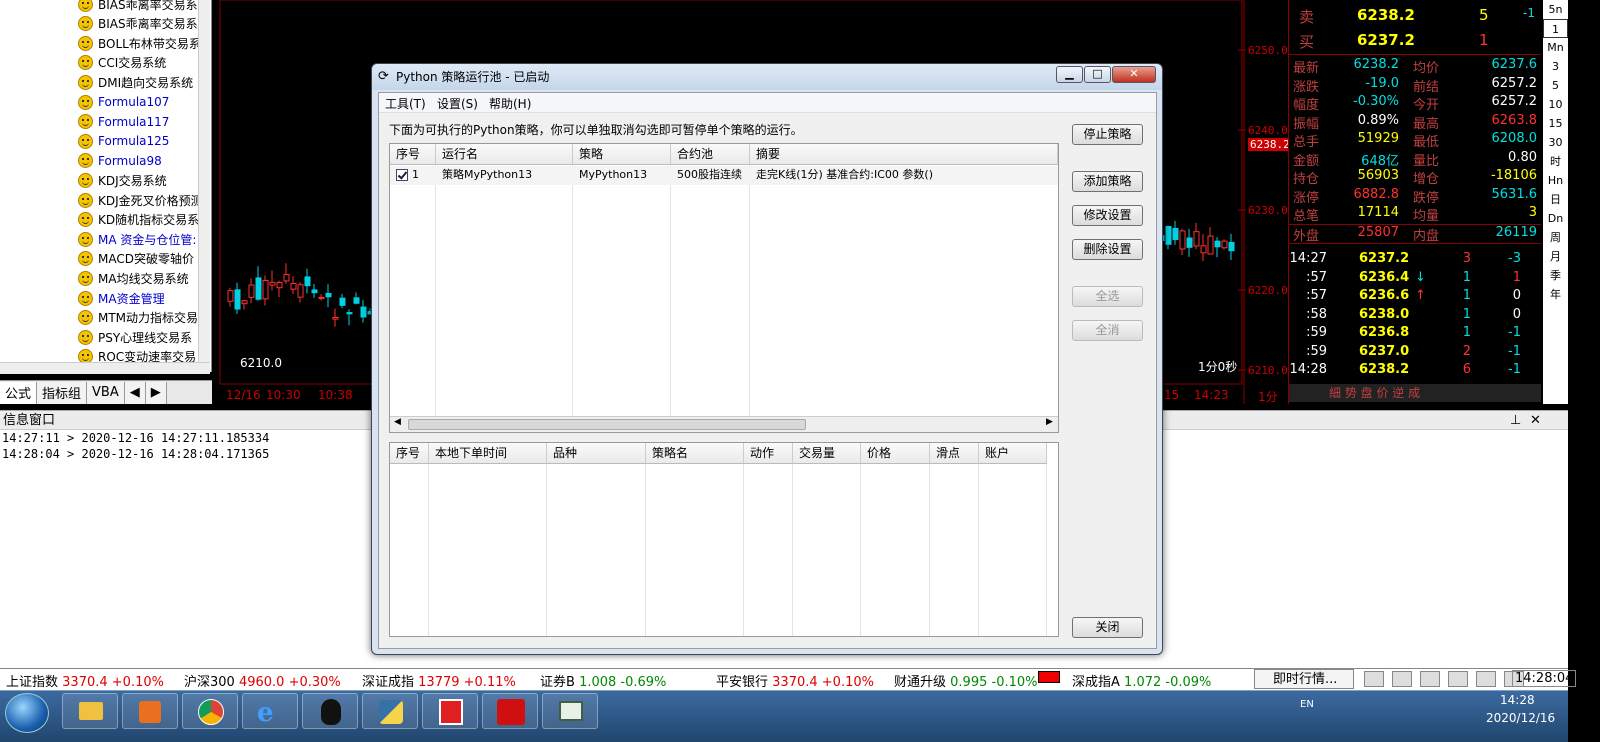 The width and height of the screenshot is (1600, 742). Describe the element at coordinates (966, 680) in the screenshot. I see `ticker-item: 财通升级 0.995 -0.10%` at that location.